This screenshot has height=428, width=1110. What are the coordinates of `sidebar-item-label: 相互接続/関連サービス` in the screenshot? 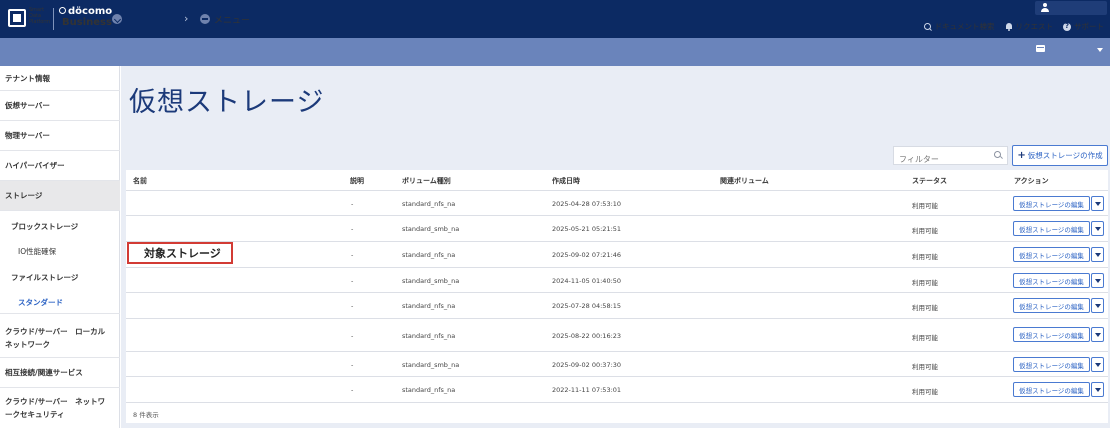 It's located at (44, 372).